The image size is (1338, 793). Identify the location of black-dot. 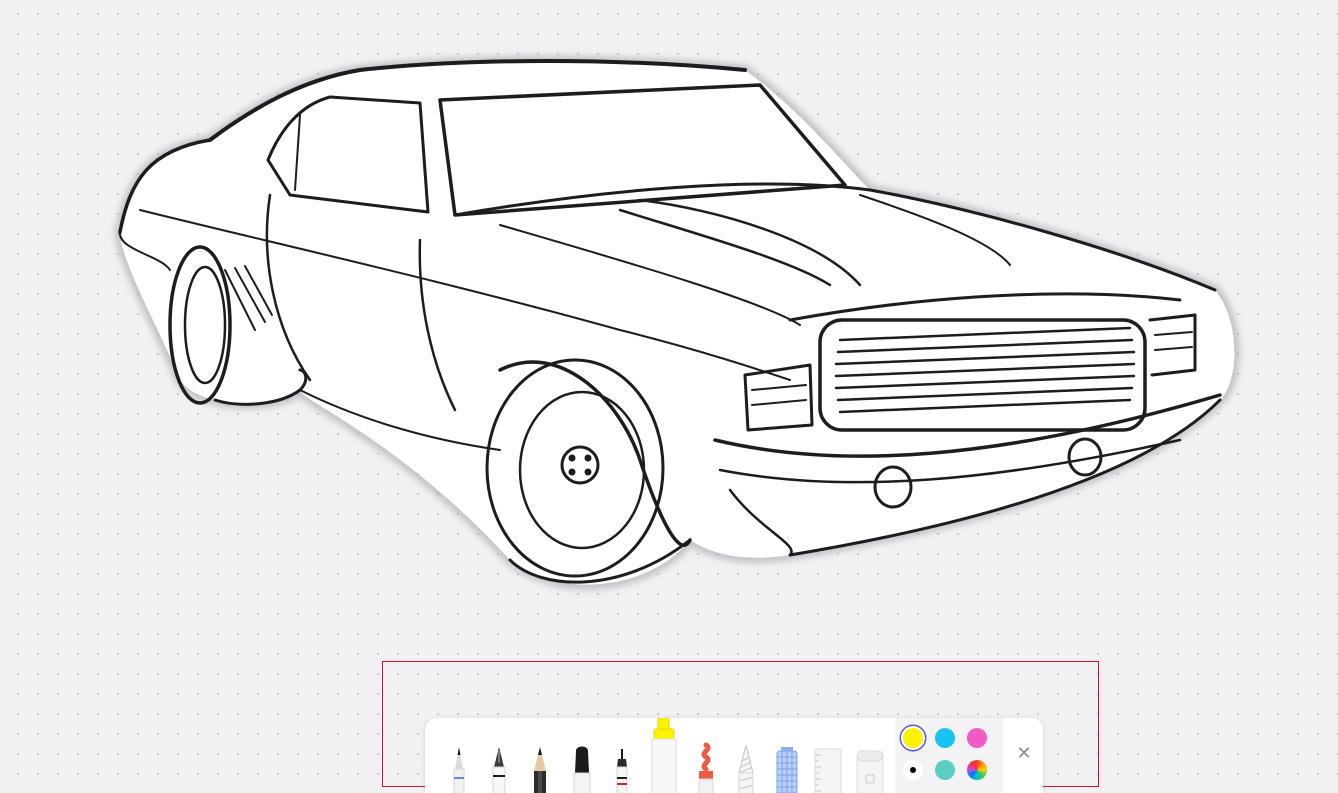
(913, 770).